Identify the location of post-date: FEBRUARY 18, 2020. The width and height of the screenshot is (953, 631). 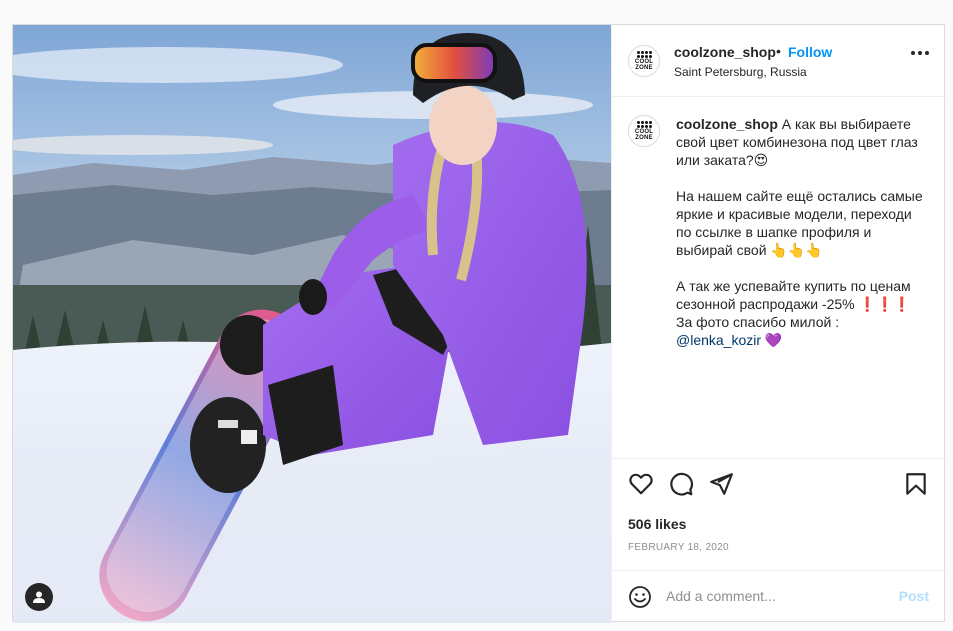
(678, 547).